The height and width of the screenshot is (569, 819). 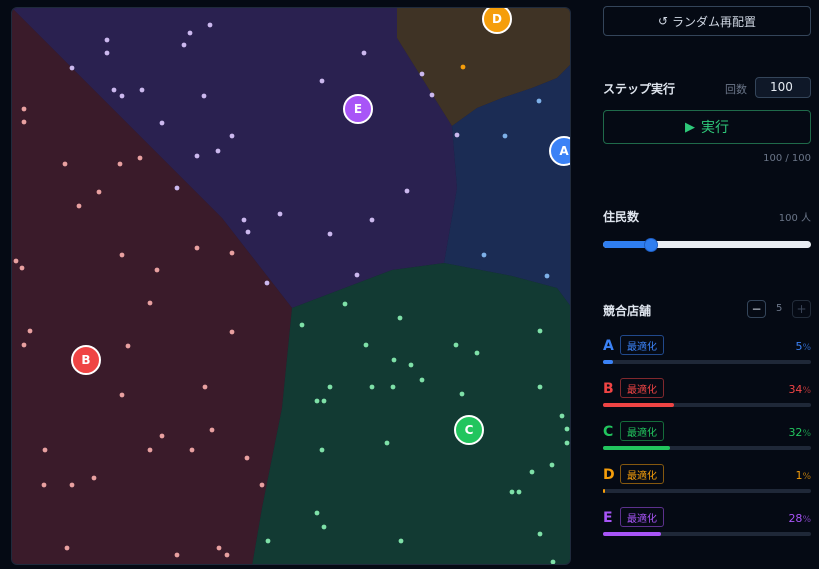 What do you see at coordinates (707, 480) in the screenshot?
I see `store-row-d: D 最適化 1%` at bounding box center [707, 480].